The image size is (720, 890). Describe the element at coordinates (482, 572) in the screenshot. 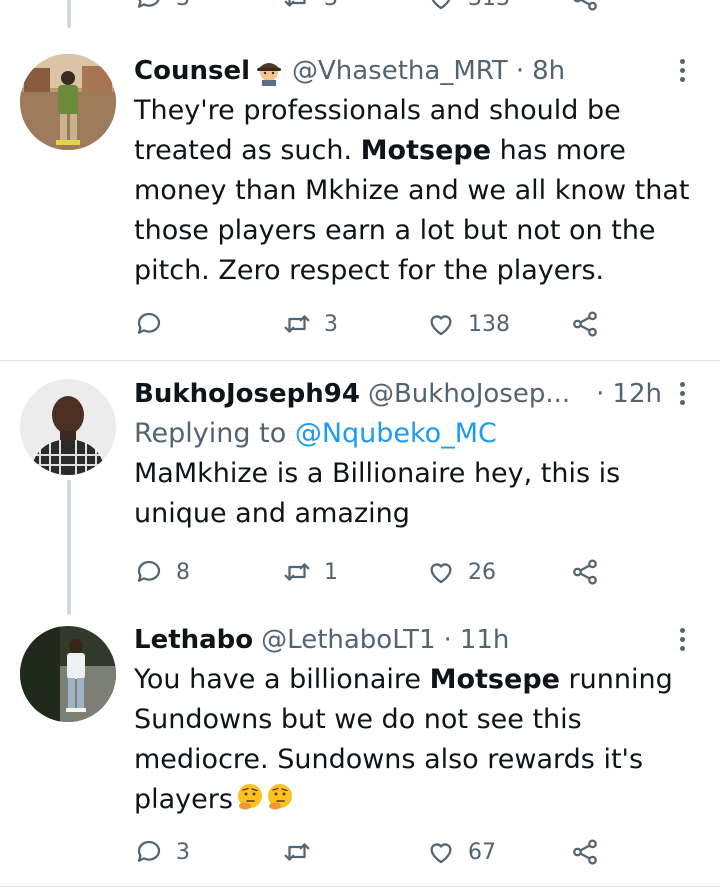

I see `like-count: 26` at that location.